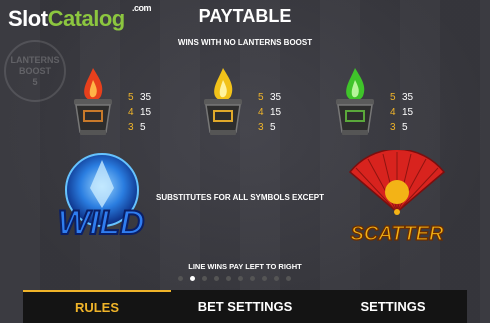  I want to click on tab-rules-label: RULES, so click(97, 307).